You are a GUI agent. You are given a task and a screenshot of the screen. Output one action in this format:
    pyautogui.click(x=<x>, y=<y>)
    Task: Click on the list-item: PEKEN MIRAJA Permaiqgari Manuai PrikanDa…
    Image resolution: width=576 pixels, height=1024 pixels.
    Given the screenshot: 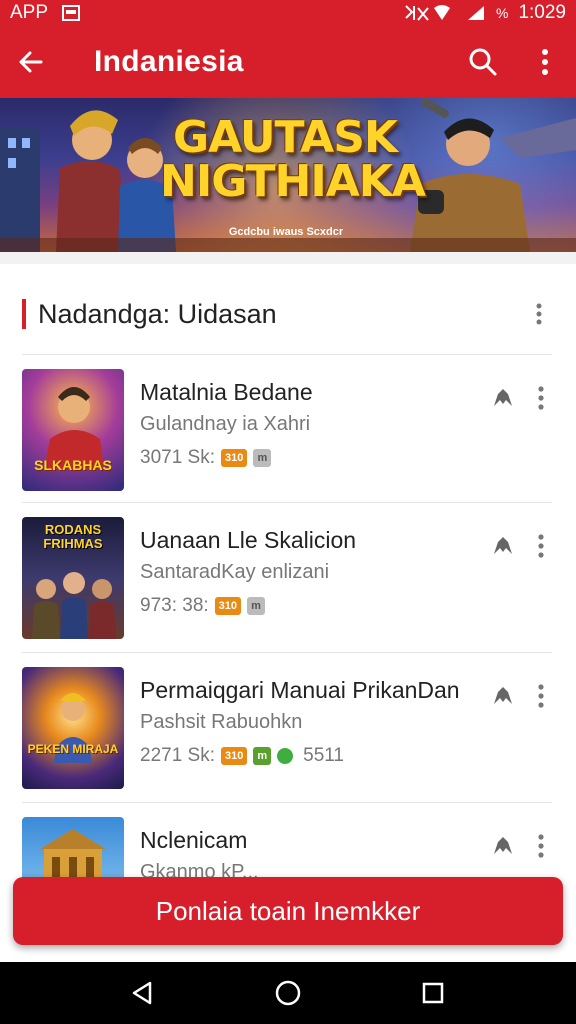 What is the action you would take?
    pyautogui.click(x=287, y=727)
    